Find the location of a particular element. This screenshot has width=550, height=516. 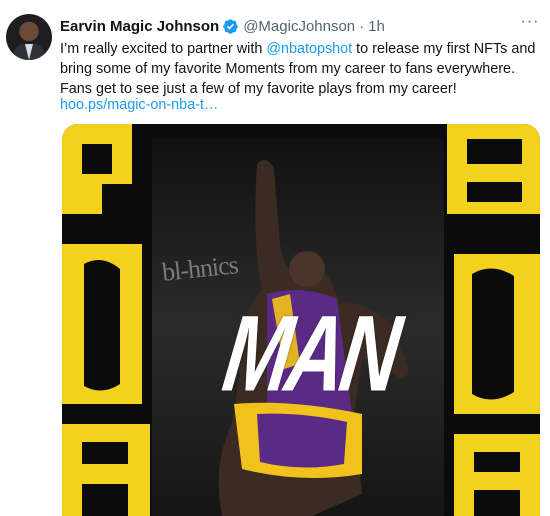

media-overlay-text: MAN is located at coordinates (310, 353).